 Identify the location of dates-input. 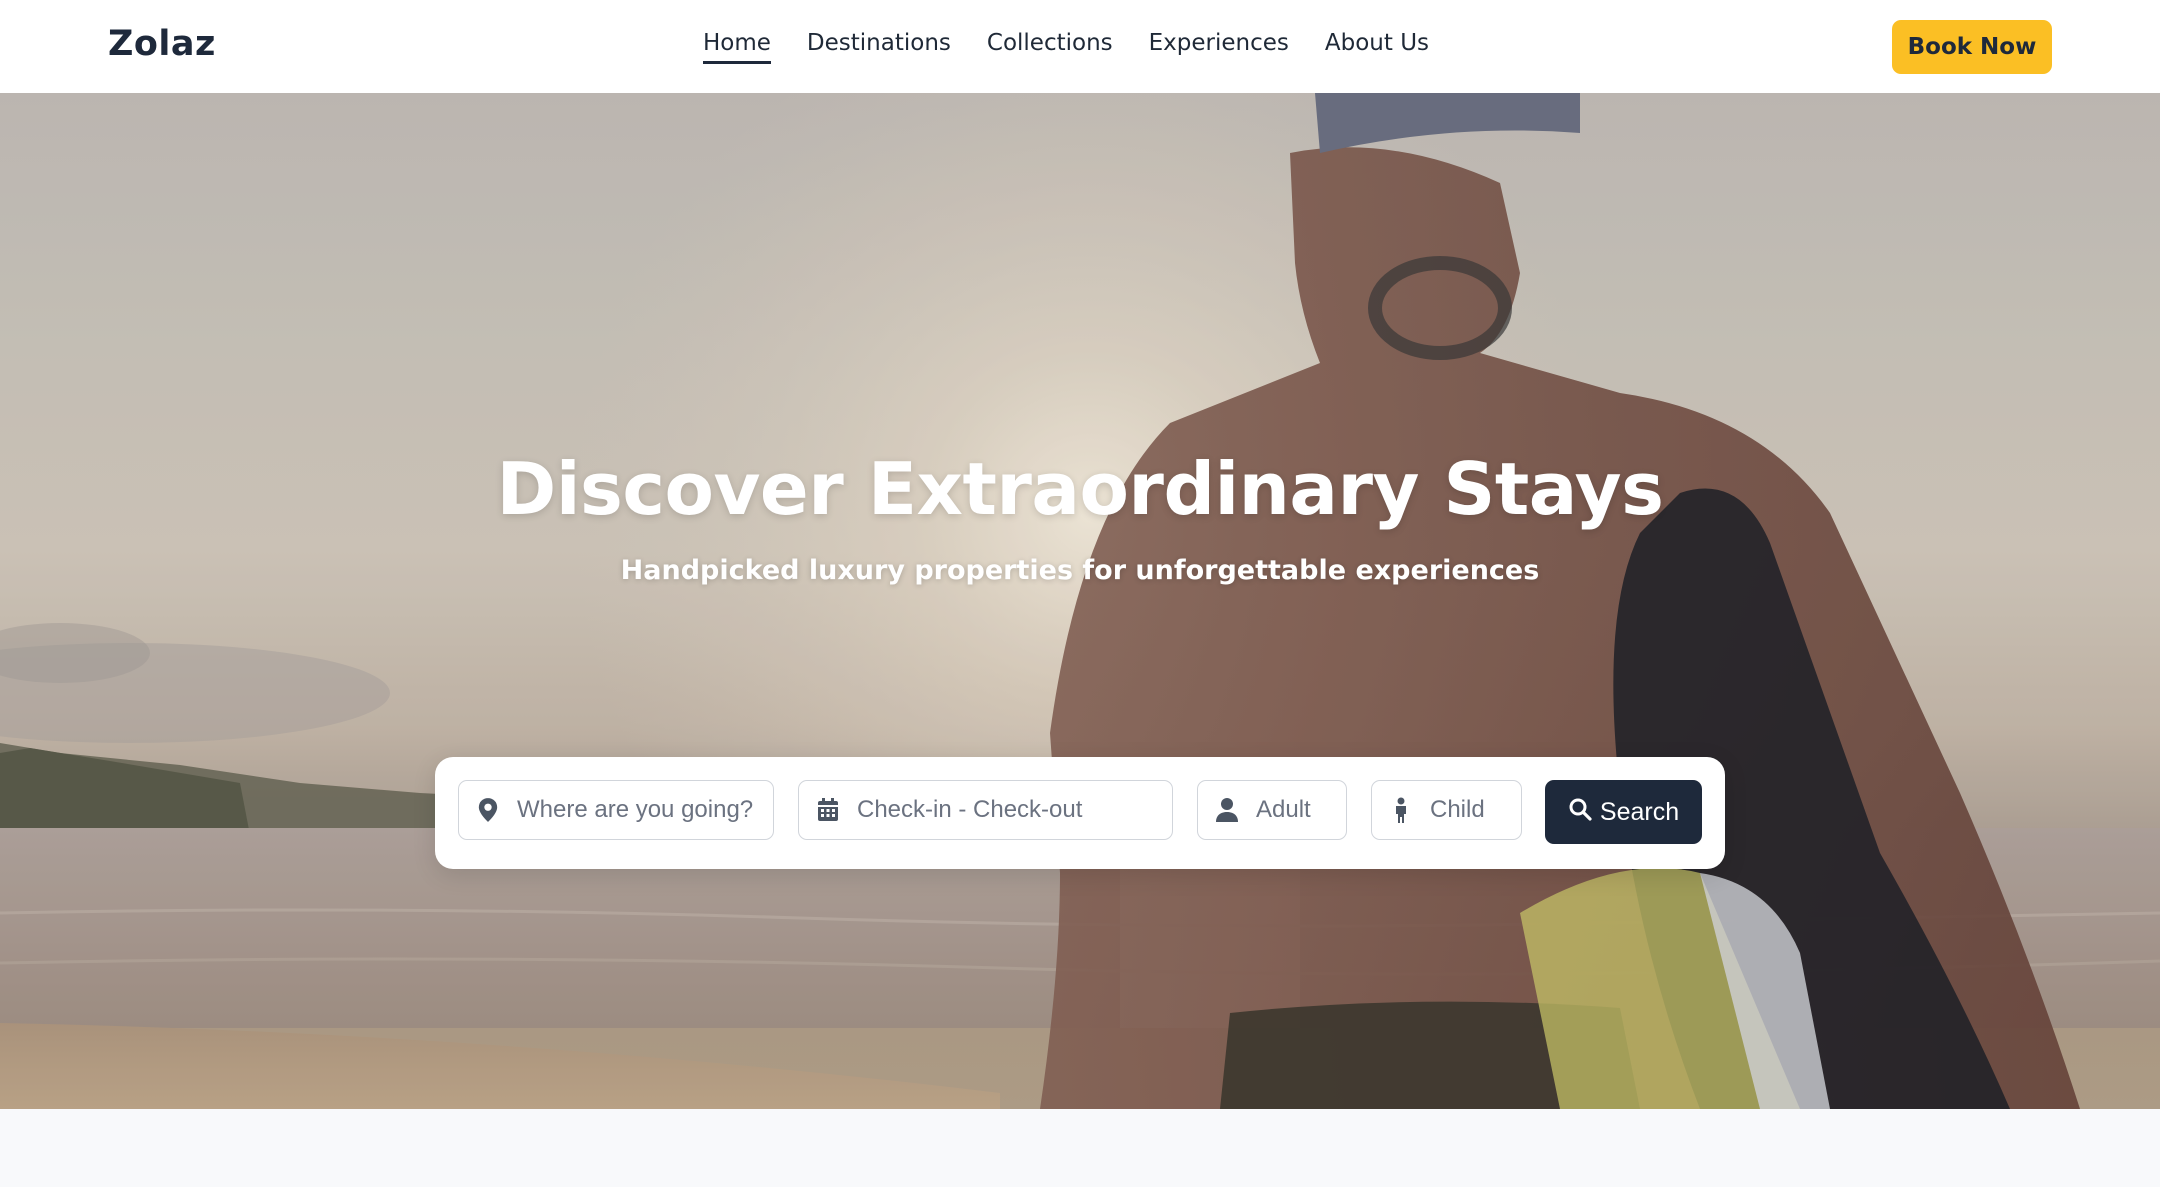
(1014, 810).